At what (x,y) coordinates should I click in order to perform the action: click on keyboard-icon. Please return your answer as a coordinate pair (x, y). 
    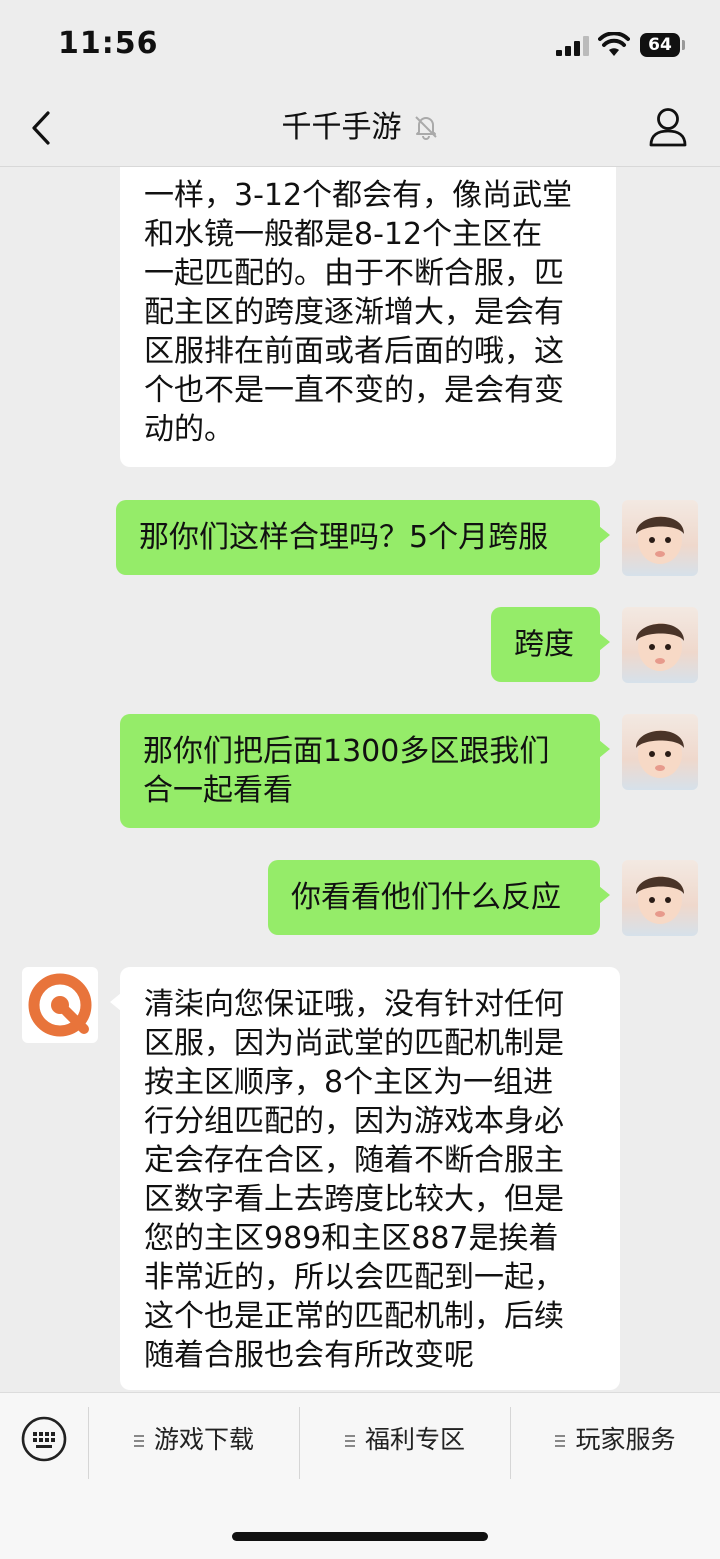
    Looking at the image, I should click on (44, 1439).